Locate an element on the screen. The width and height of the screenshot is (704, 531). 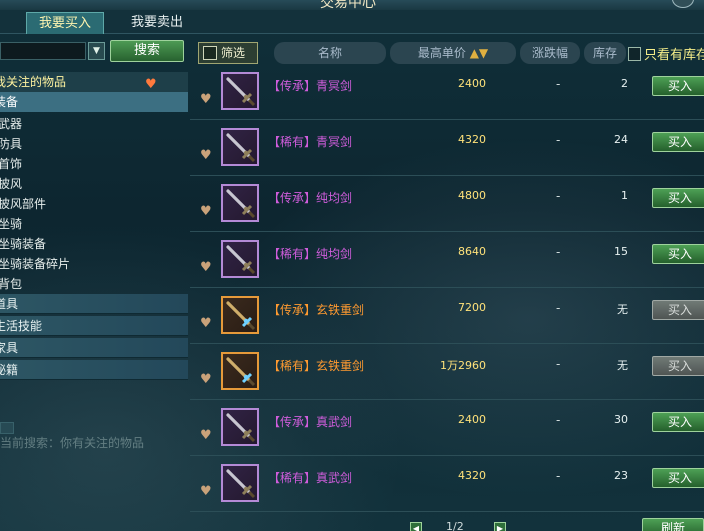
filter-button: 筛选 is located at coordinates (228, 53).